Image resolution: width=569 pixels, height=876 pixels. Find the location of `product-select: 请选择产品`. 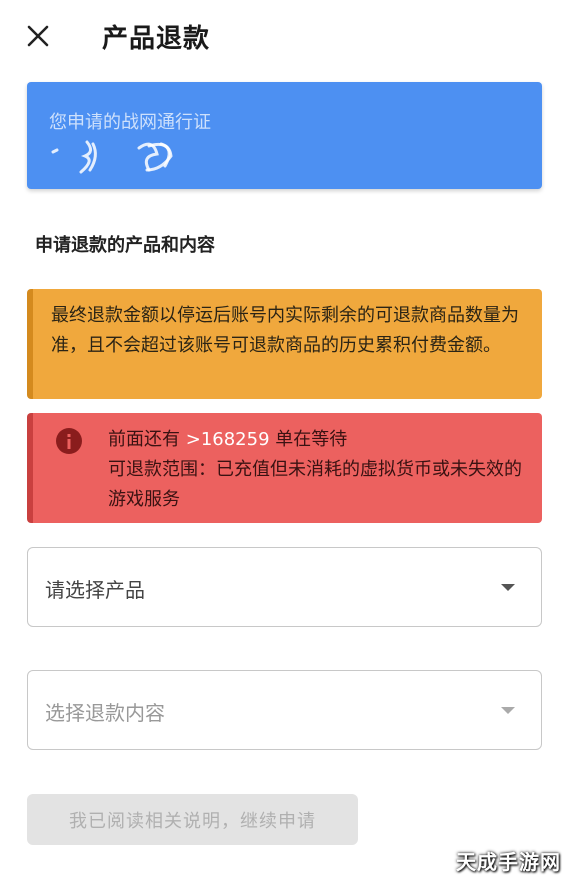

product-select: 请选择产品 is located at coordinates (284, 587).